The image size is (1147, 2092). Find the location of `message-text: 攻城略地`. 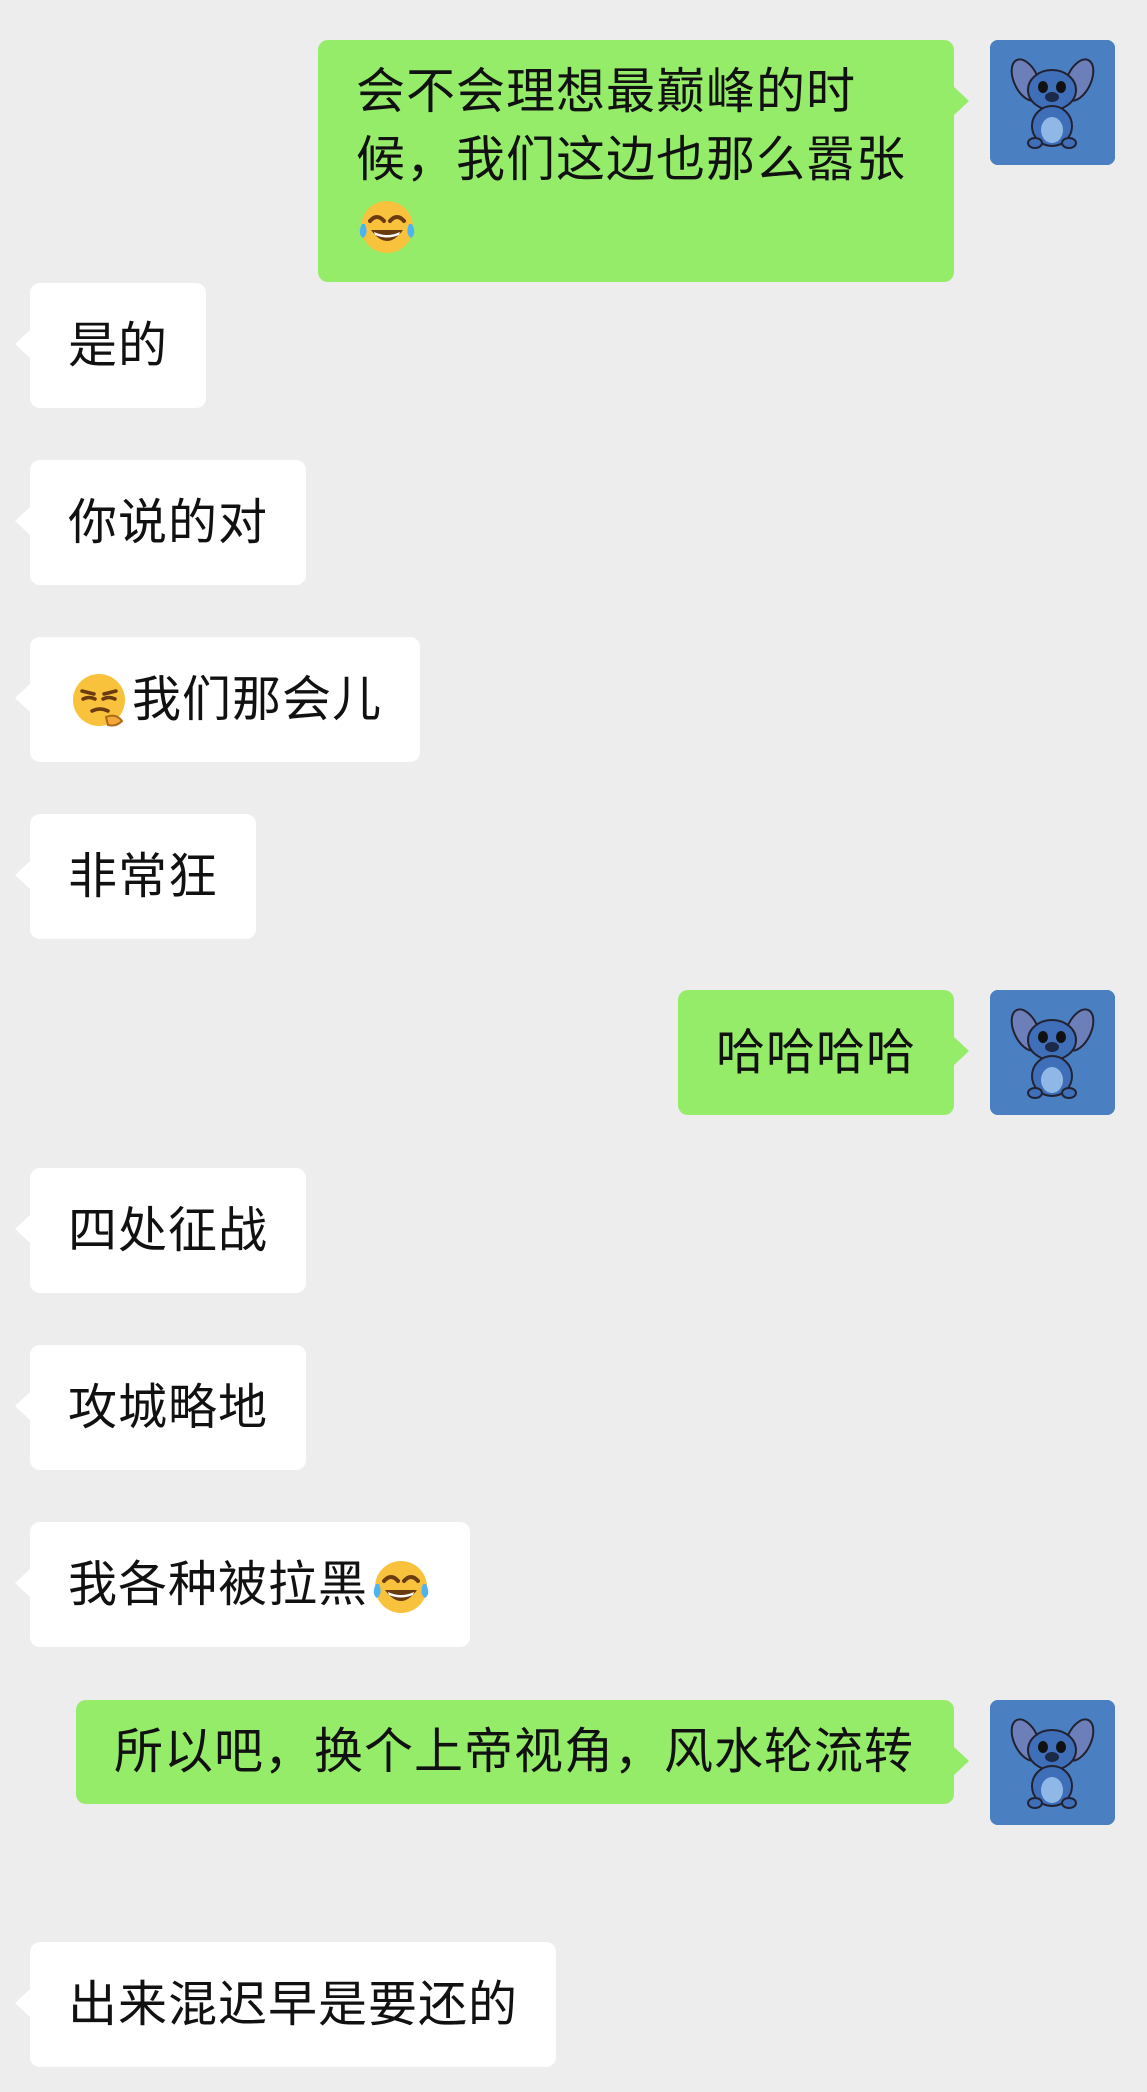

message-text: 攻城略地 is located at coordinates (168, 1407).